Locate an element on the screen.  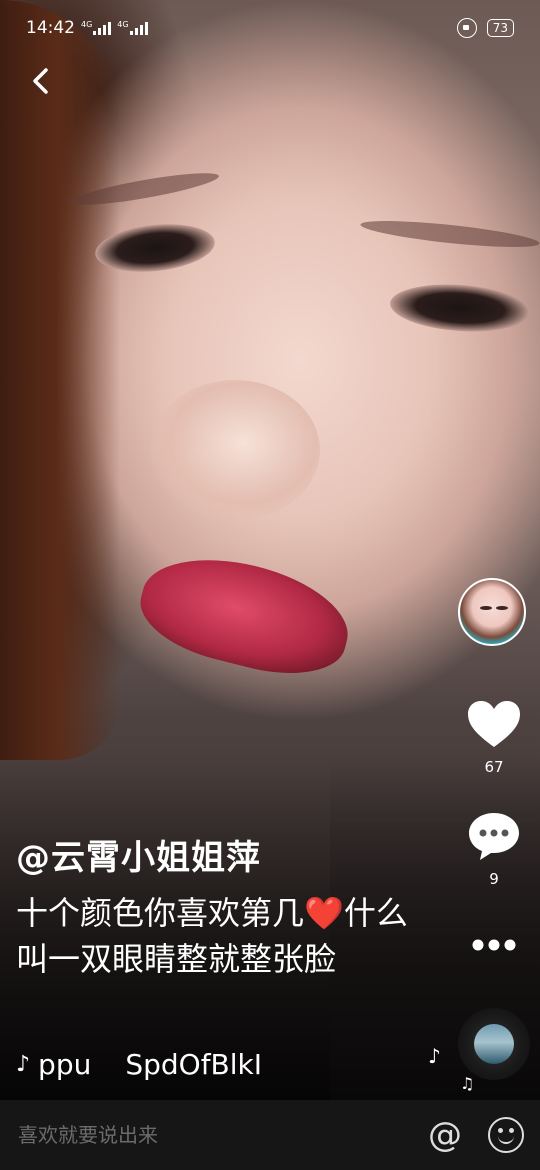
signal-icon-2: 4G is located at coordinates (132, 27).